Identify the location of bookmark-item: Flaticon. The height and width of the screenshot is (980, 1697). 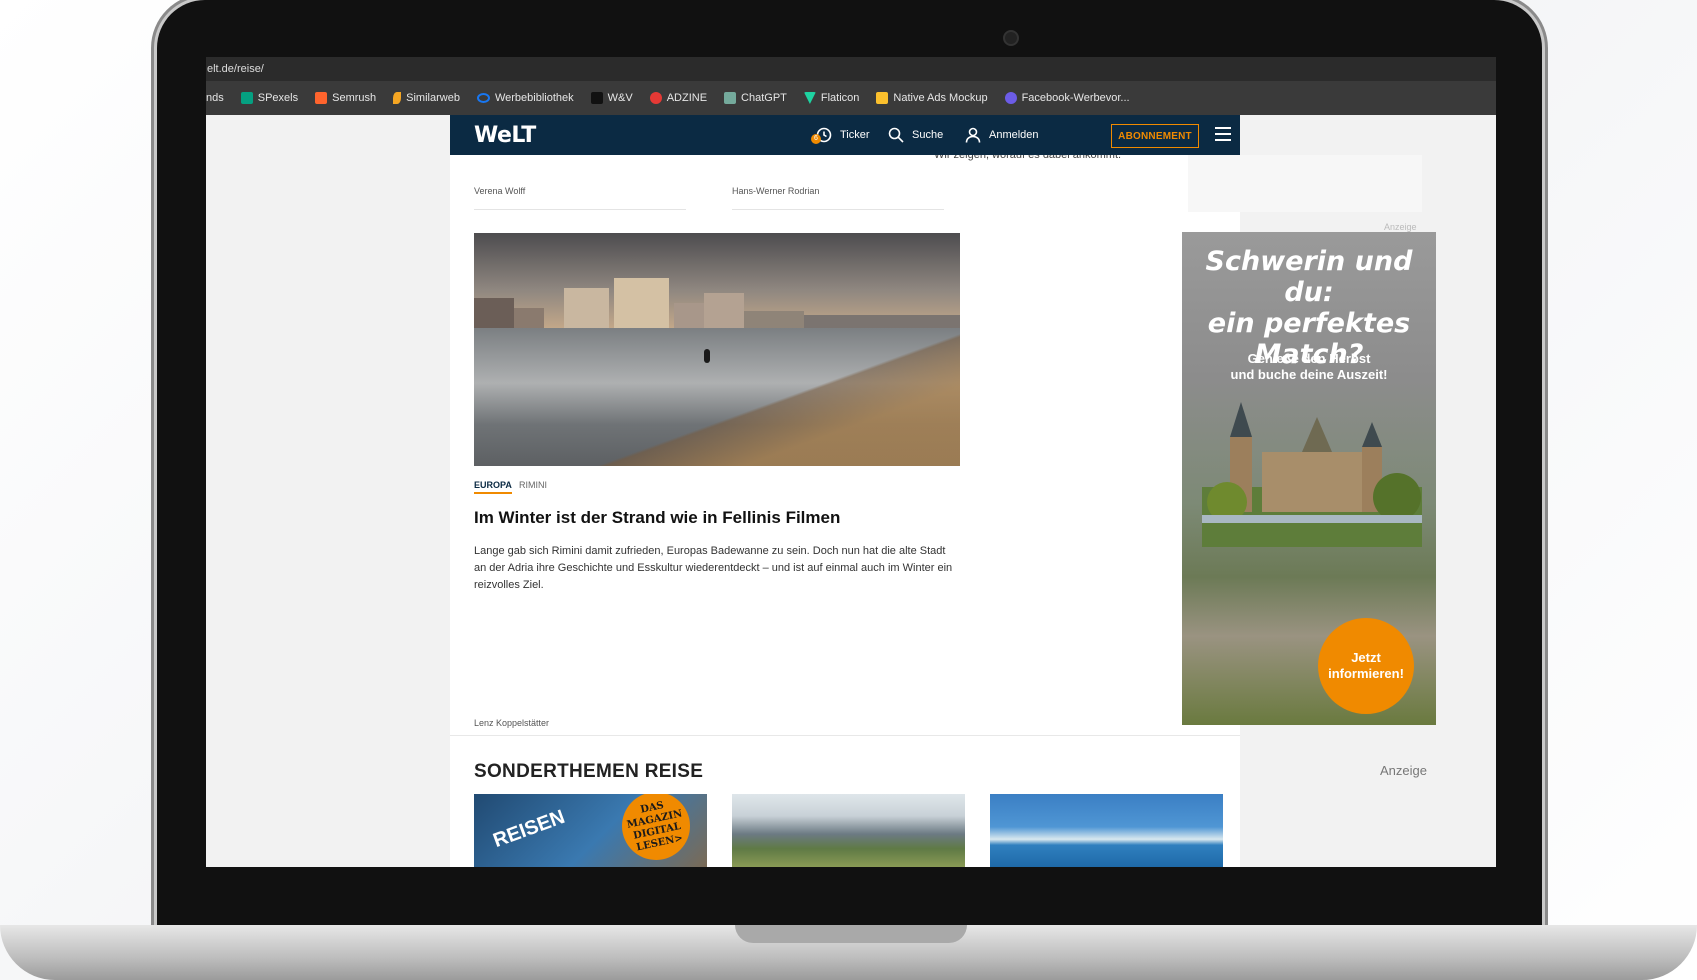
(831, 98).